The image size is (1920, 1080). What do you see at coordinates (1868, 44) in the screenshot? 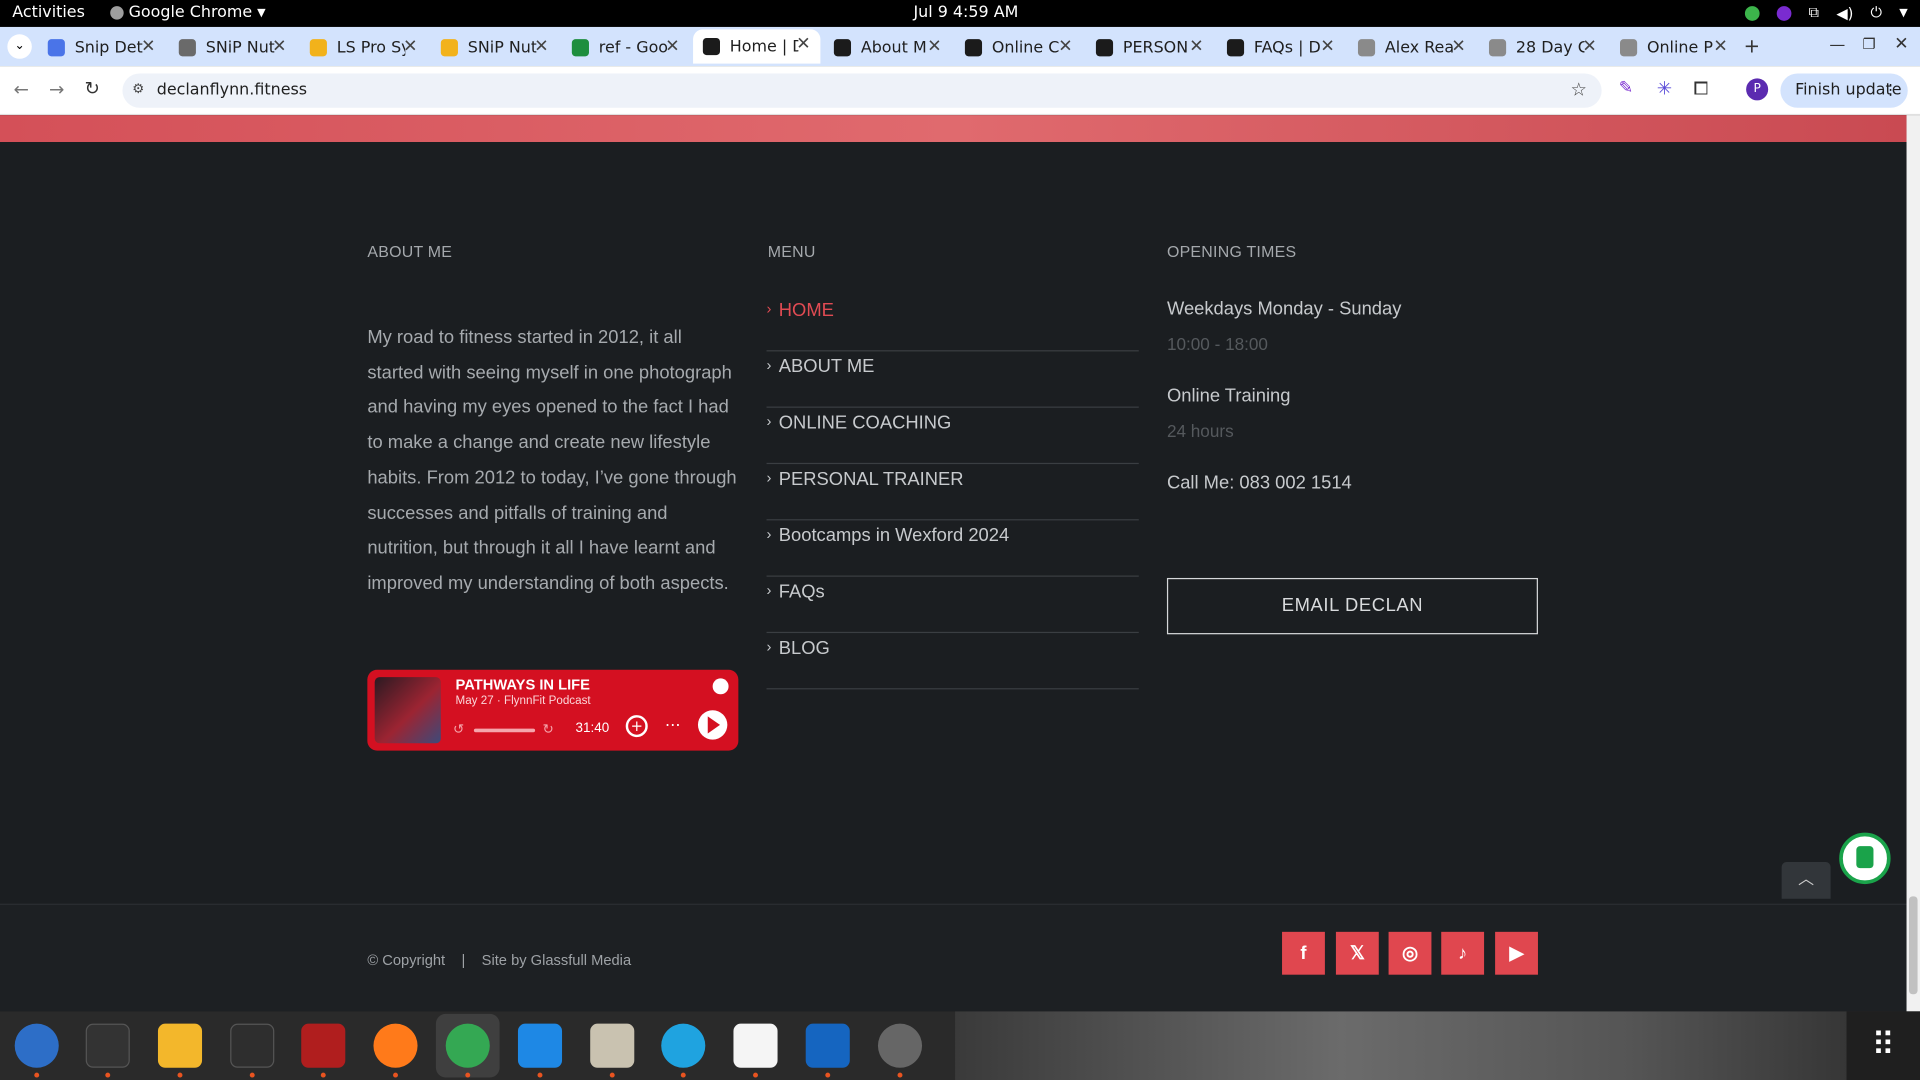
I see `restore-button: ❐` at bounding box center [1868, 44].